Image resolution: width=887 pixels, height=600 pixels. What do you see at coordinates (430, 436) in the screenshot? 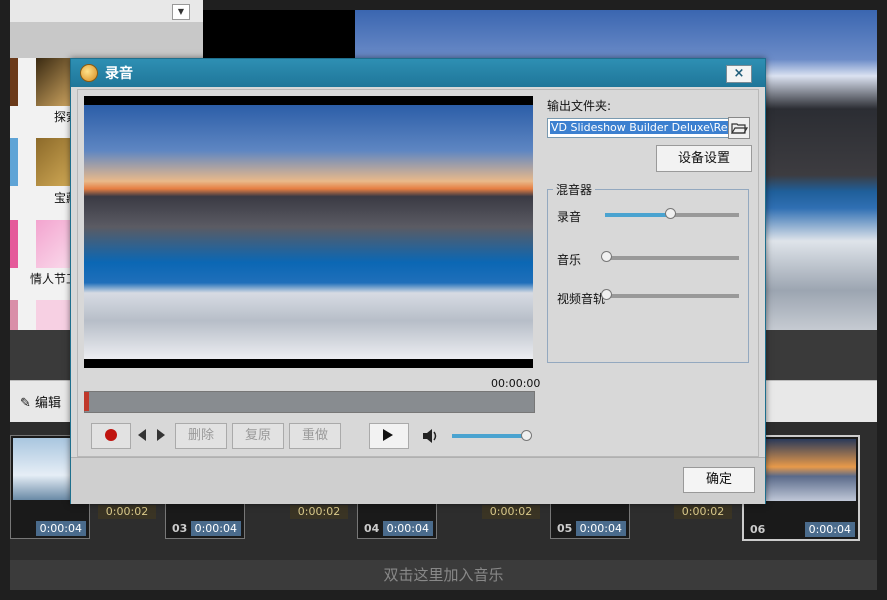
I see `speaker-icon` at bounding box center [430, 436].